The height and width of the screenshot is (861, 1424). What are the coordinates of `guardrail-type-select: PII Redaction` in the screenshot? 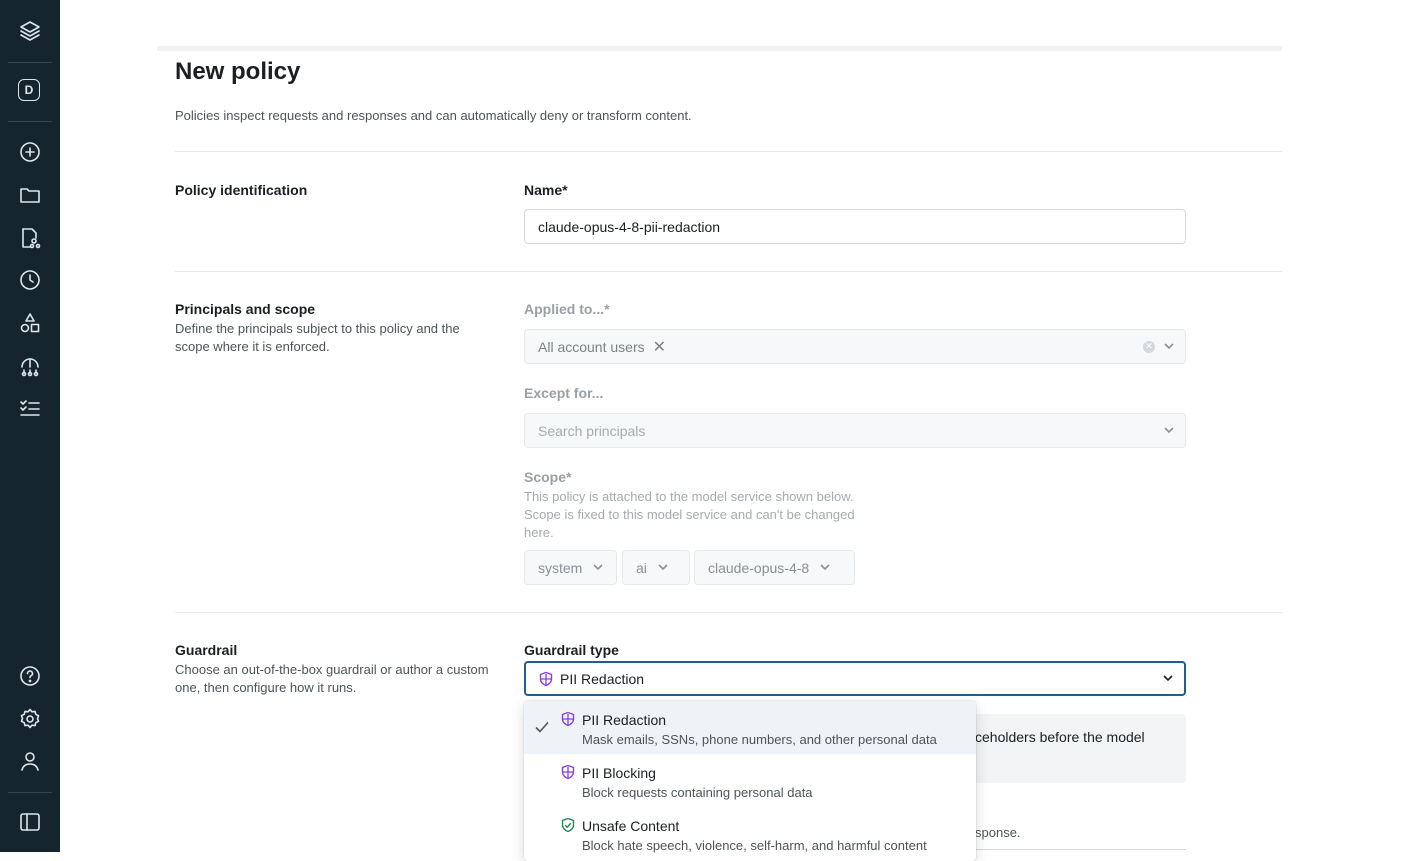 It's located at (855, 678).